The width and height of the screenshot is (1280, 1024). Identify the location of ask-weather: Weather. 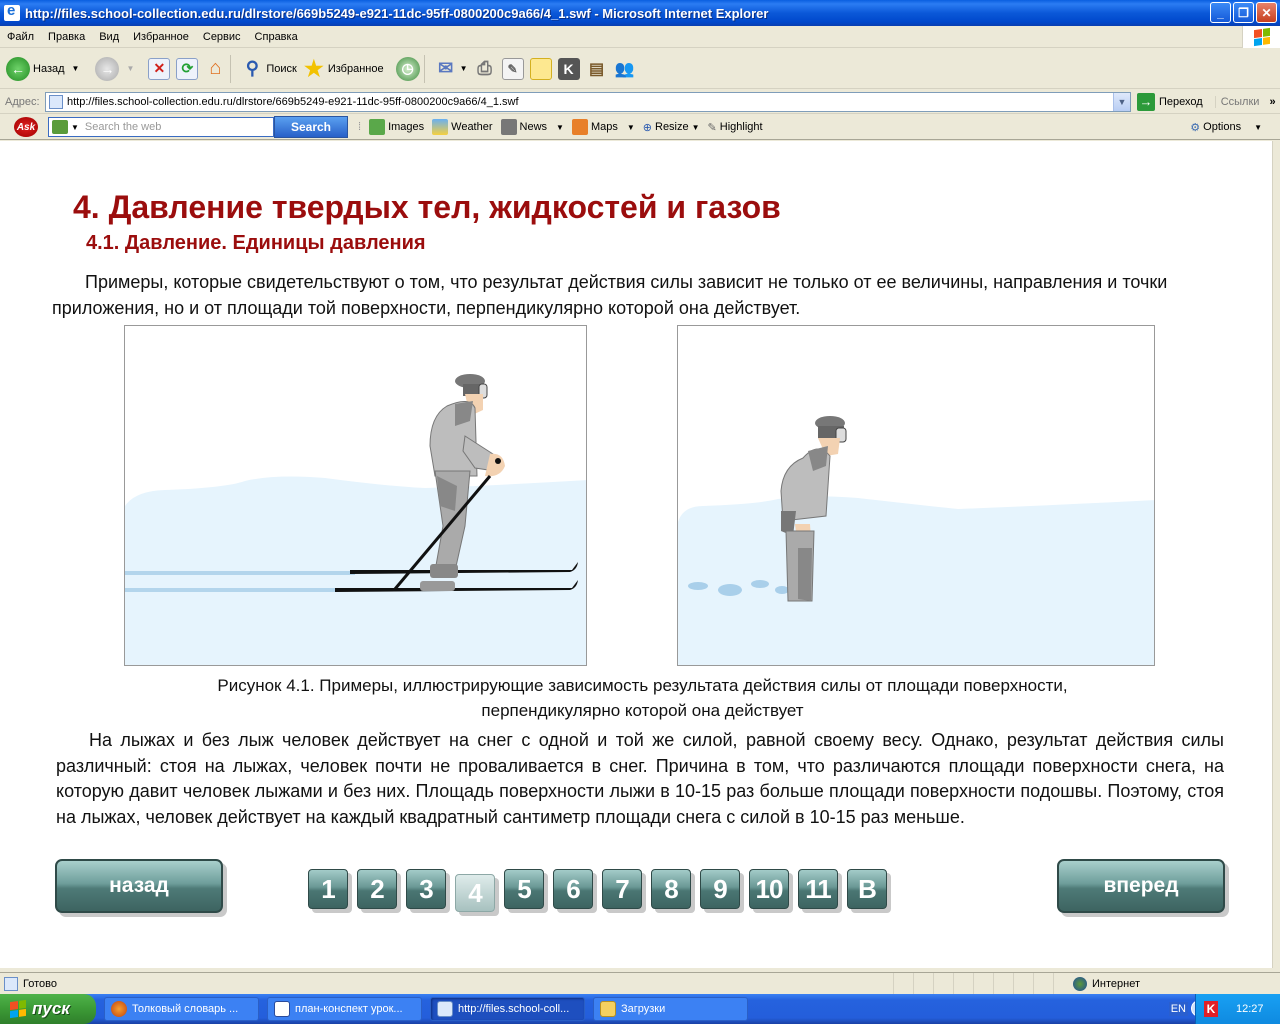
(462, 127).